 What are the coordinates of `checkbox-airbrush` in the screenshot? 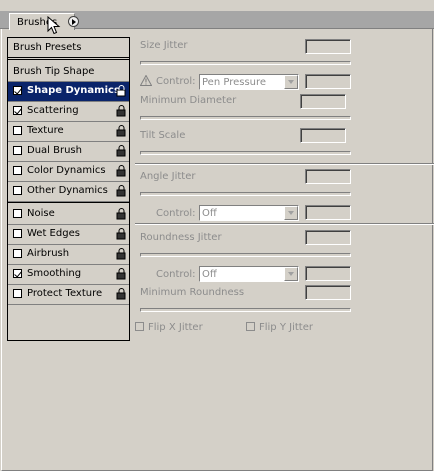 It's located at (17, 253).